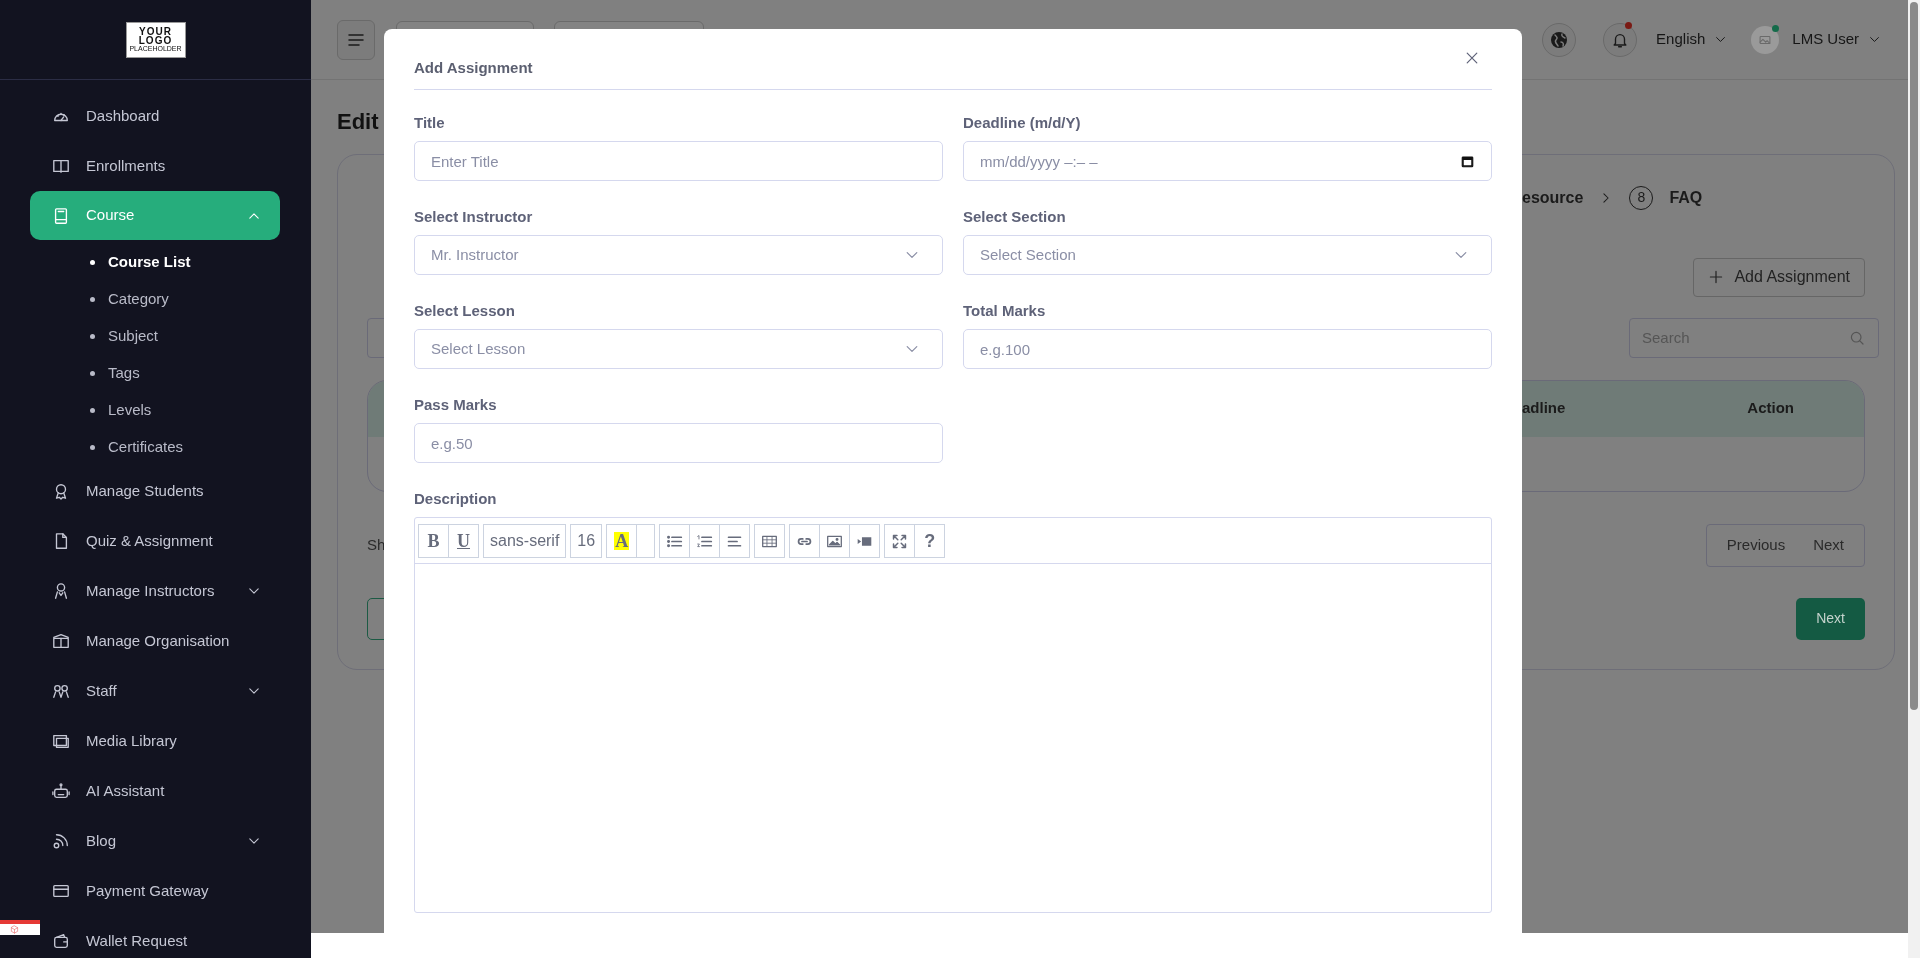  What do you see at coordinates (1830, 618) in the screenshot?
I see `next-button: Next` at bounding box center [1830, 618].